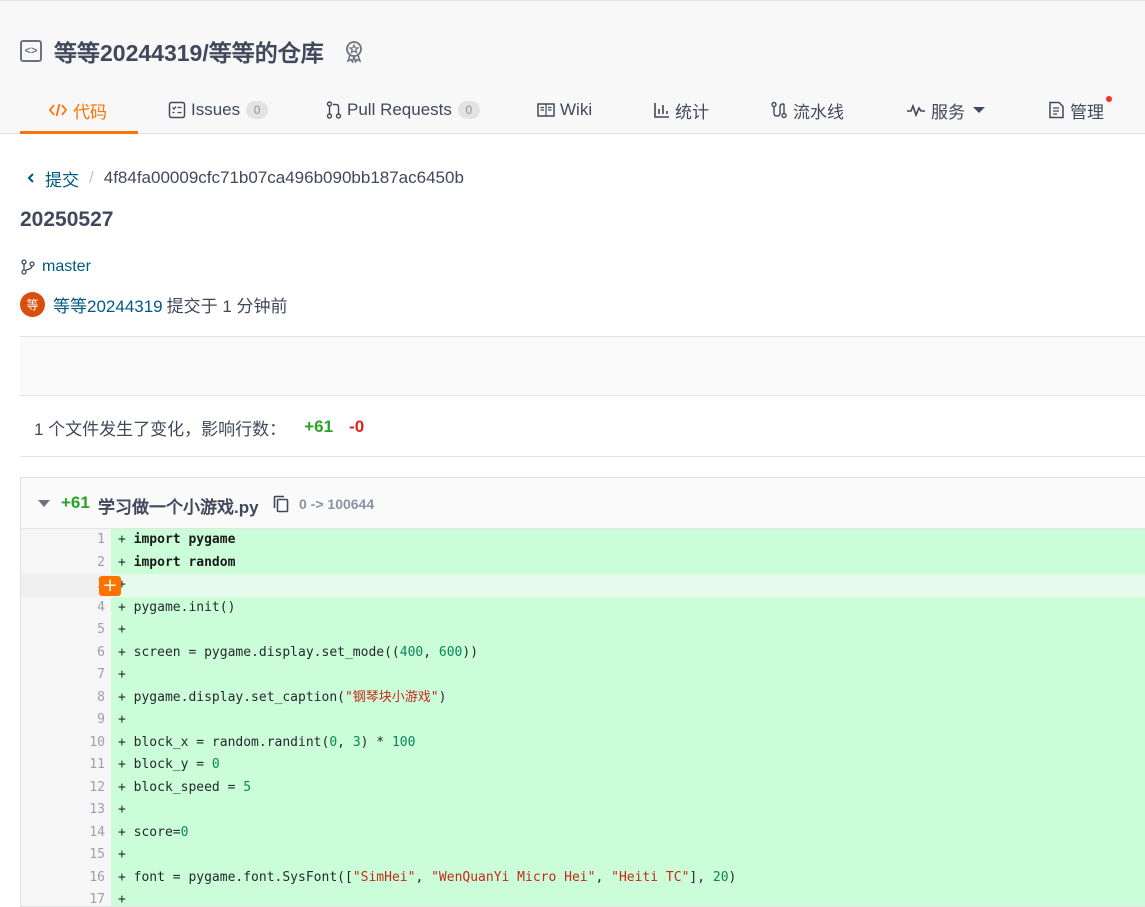  I want to click on breadcrumb-commit-hash: 4f84fa00009cfc71b07ca496b090bb187ac6450b, so click(283, 177).